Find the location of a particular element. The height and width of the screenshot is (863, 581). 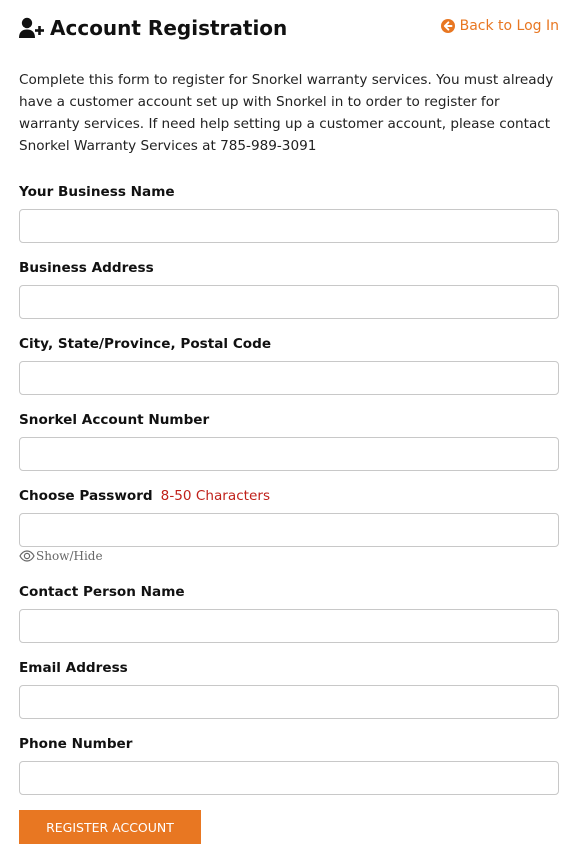

account-number-label: Snorkel Account Number is located at coordinates (114, 420).